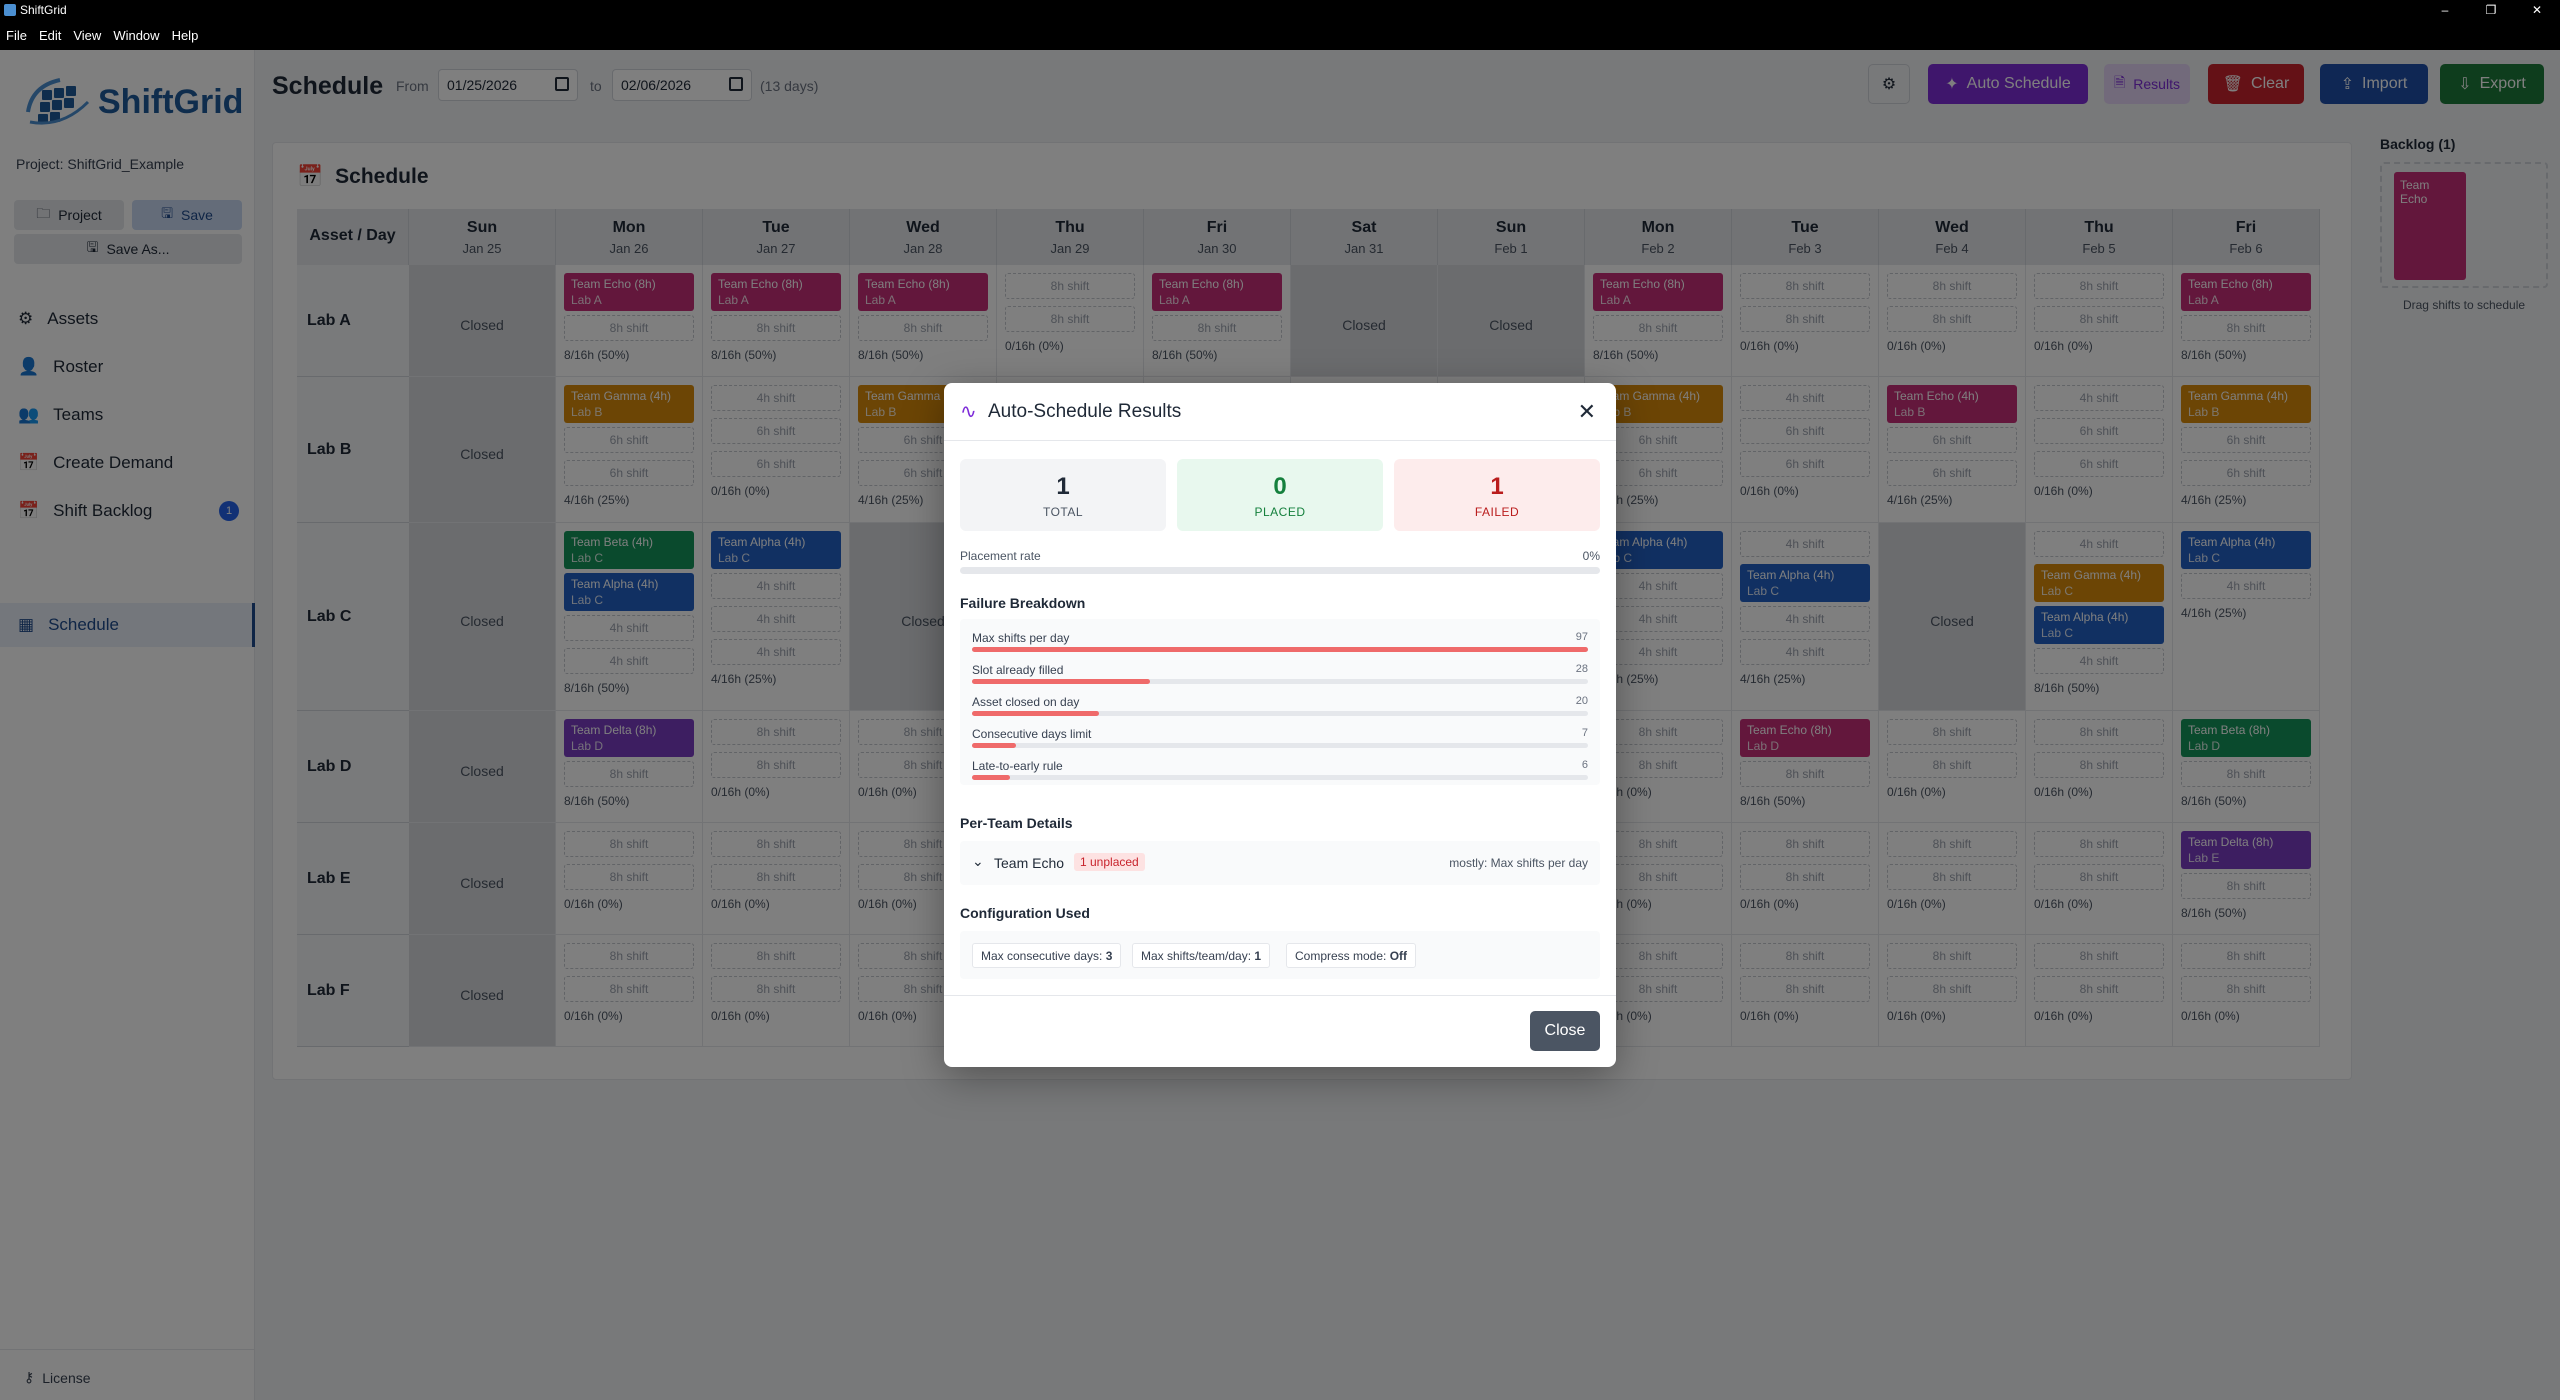  What do you see at coordinates (87, 35) in the screenshot?
I see `menu-view: View` at bounding box center [87, 35].